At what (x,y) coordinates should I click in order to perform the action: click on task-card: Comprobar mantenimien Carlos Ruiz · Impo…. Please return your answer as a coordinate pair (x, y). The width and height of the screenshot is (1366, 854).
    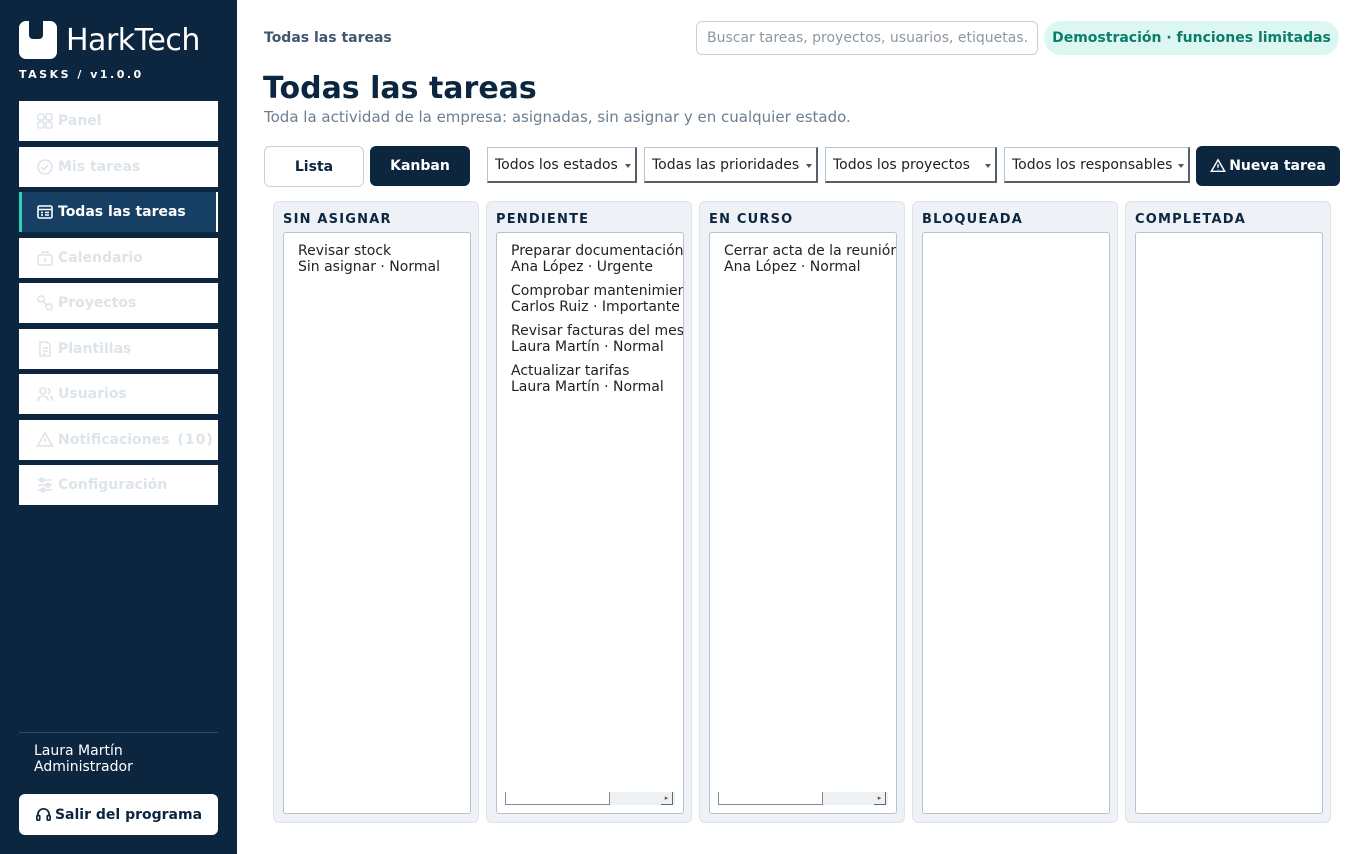
    Looking at the image, I should click on (597, 299).